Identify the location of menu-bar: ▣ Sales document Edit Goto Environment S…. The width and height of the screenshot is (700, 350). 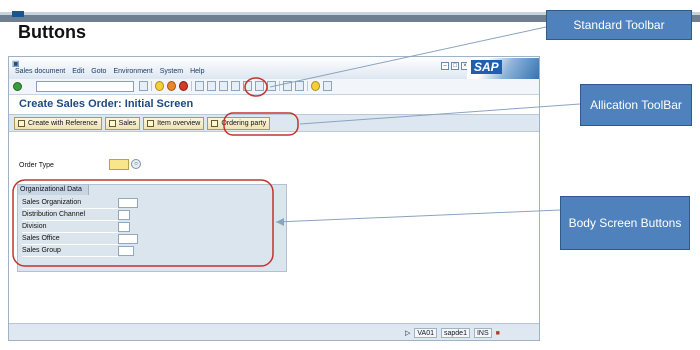
(274, 68).